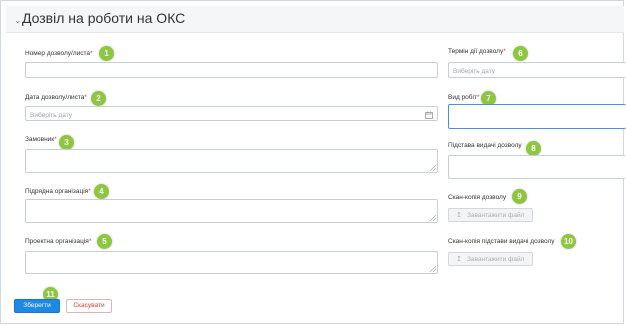 Image resolution: width=626 pixels, height=326 pixels. What do you see at coordinates (537, 116) in the screenshot?
I see `work-type-input` at bounding box center [537, 116].